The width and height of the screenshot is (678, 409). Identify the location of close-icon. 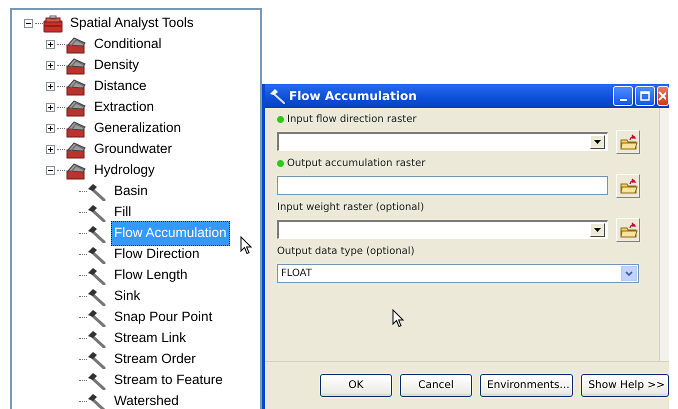
(662, 96).